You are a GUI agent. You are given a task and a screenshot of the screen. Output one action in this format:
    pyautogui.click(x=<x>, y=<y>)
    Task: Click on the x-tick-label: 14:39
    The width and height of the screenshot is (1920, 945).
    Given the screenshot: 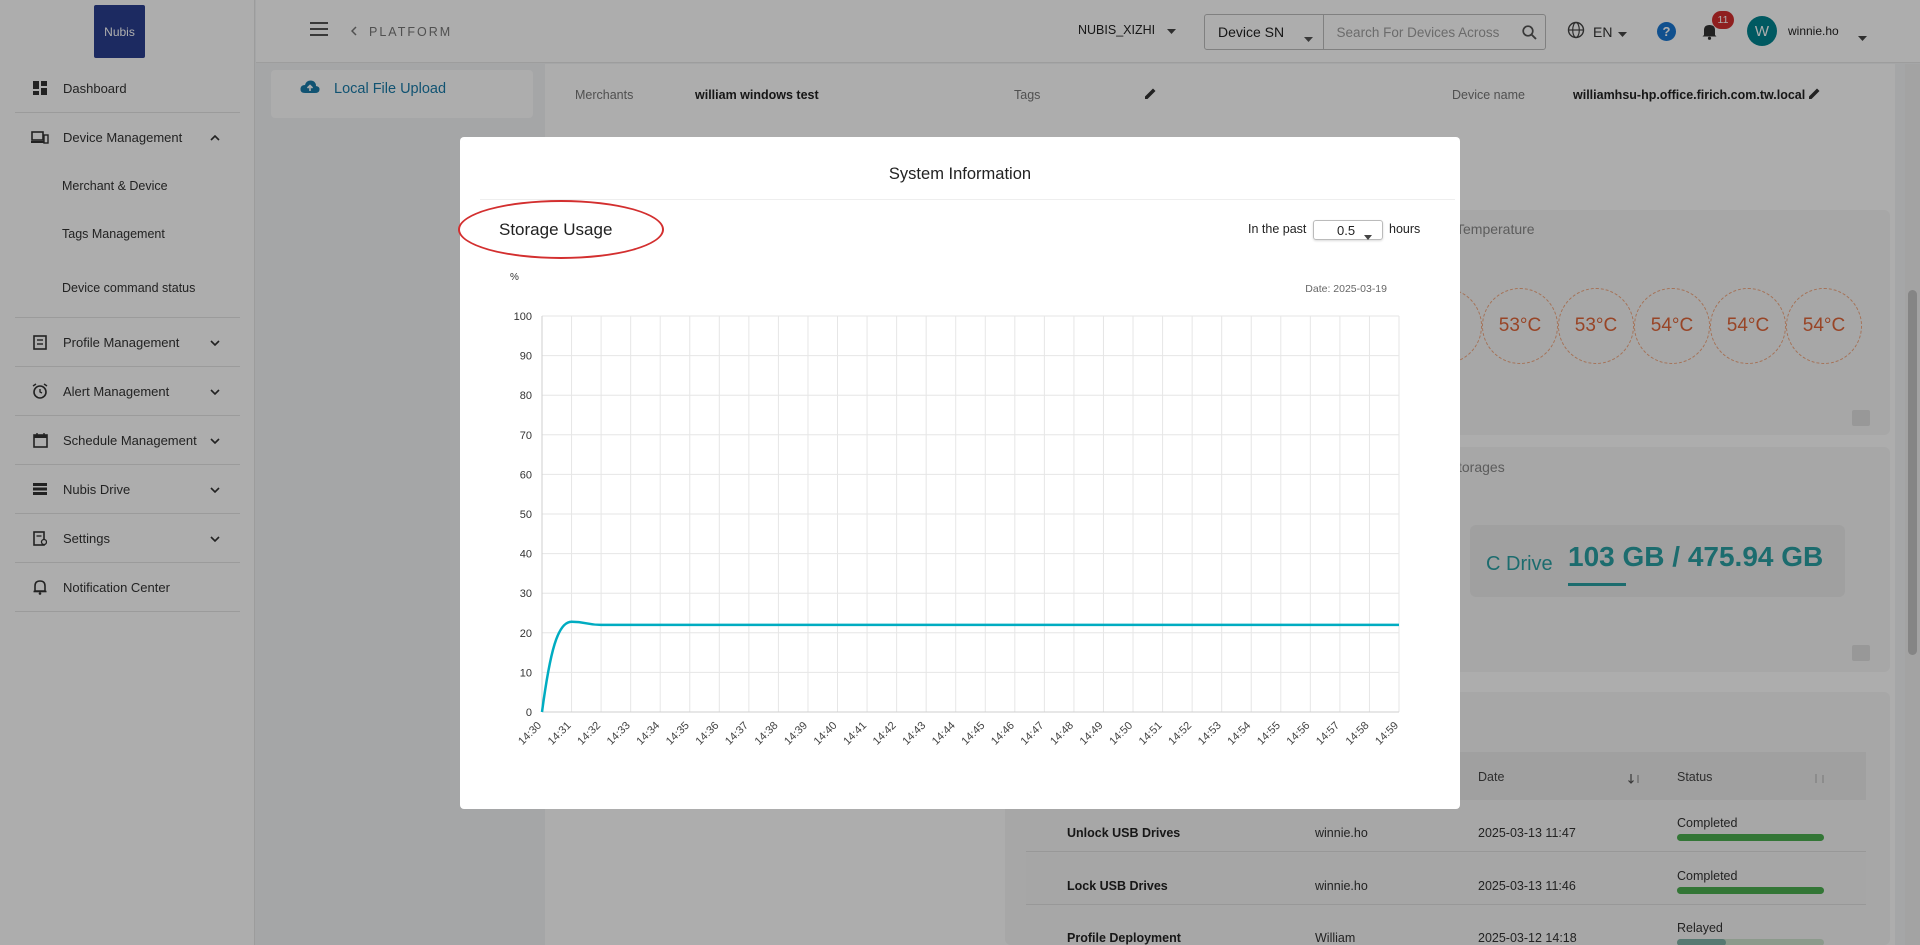 What is the action you would take?
    pyautogui.click(x=796, y=734)
    